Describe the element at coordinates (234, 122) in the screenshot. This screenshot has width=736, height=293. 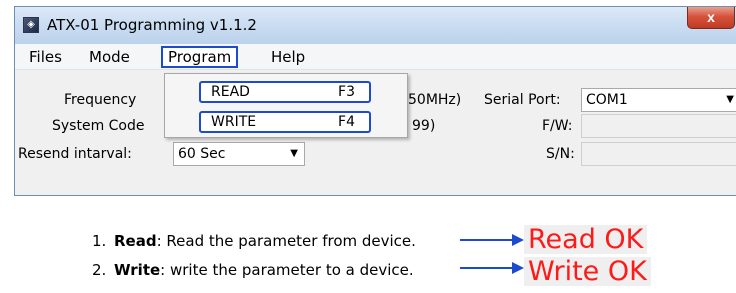
I see `menu-item-write-label: WRITE` at that location.